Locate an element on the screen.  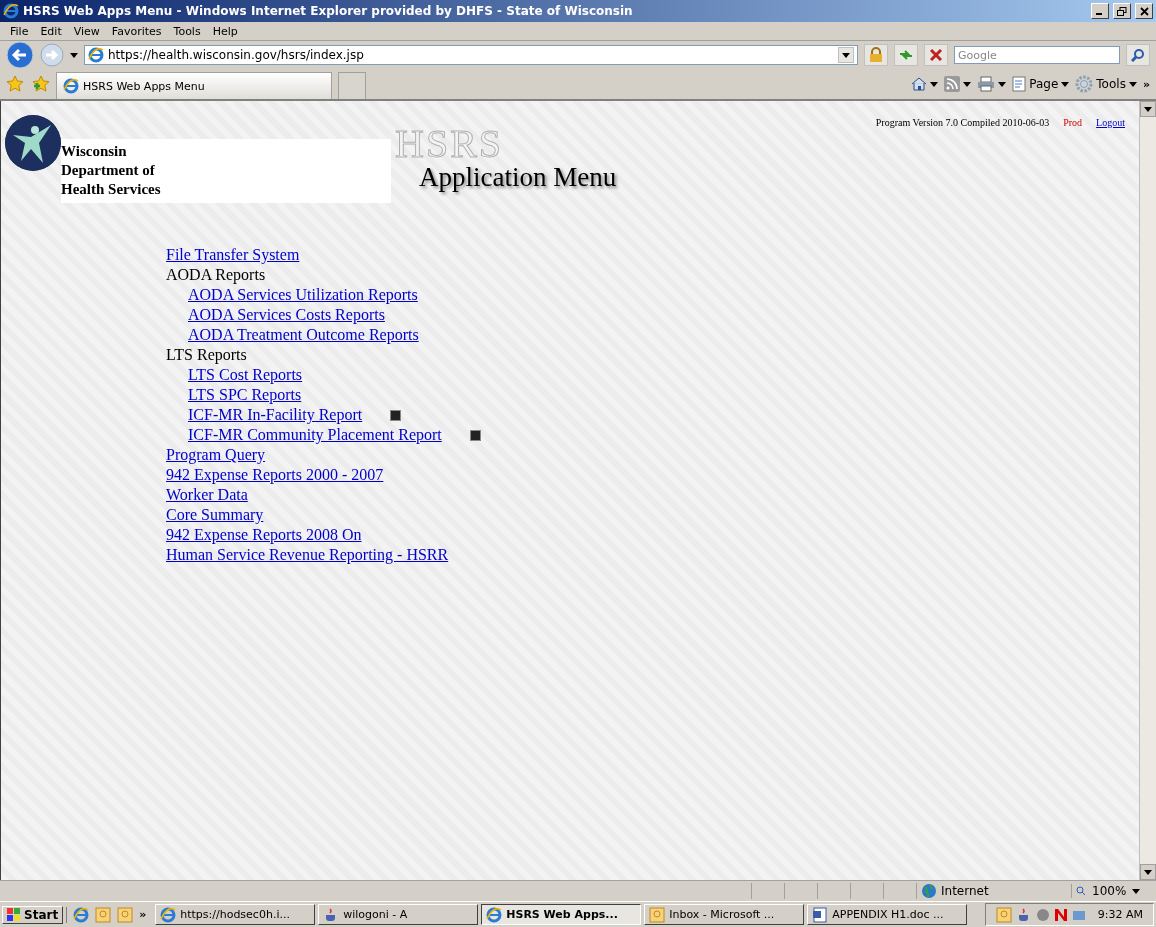
document-icon is located at coordinates (820, 914).